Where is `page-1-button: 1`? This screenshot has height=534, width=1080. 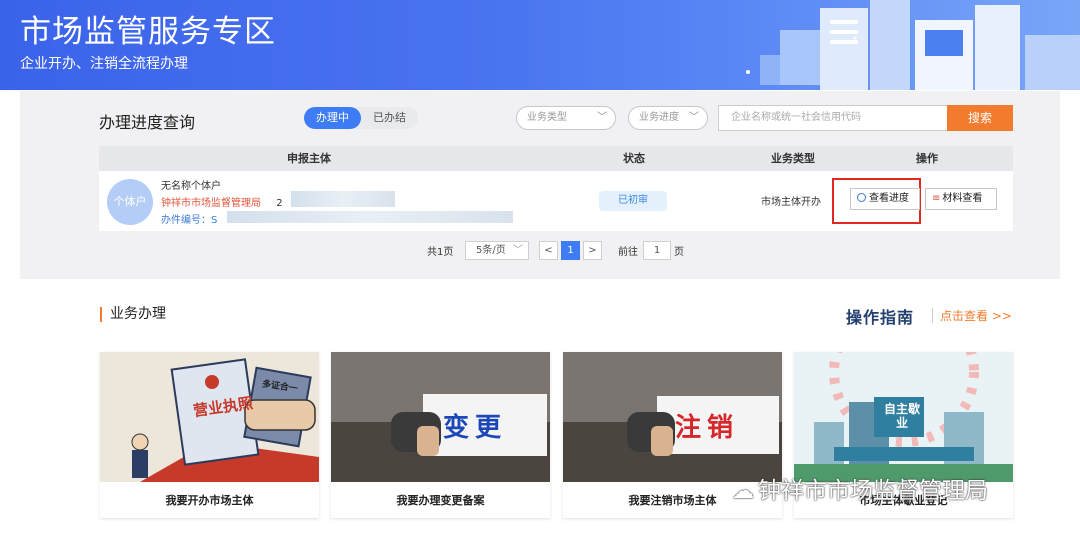 page-1-button: 1 is located at coordinates (570, 250).